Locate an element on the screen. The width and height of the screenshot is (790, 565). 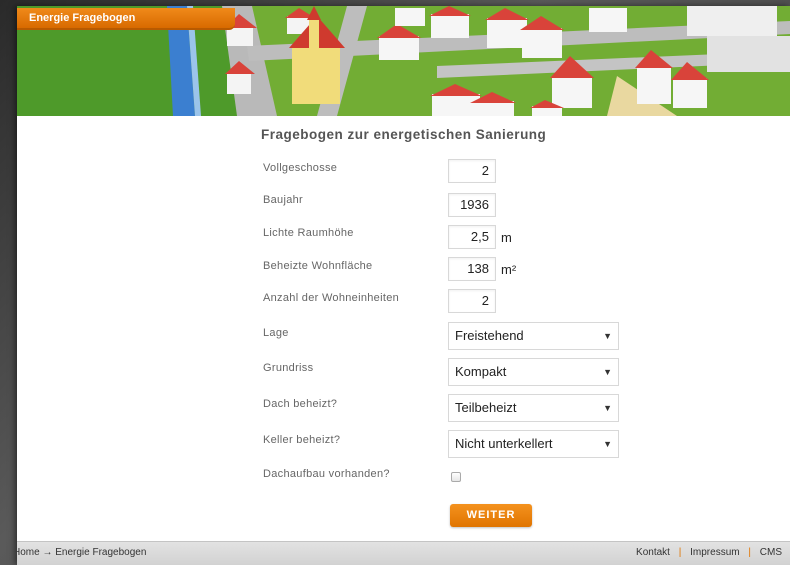
brand-tab: Energie Fragebogen is located at coordinates (126, 19).